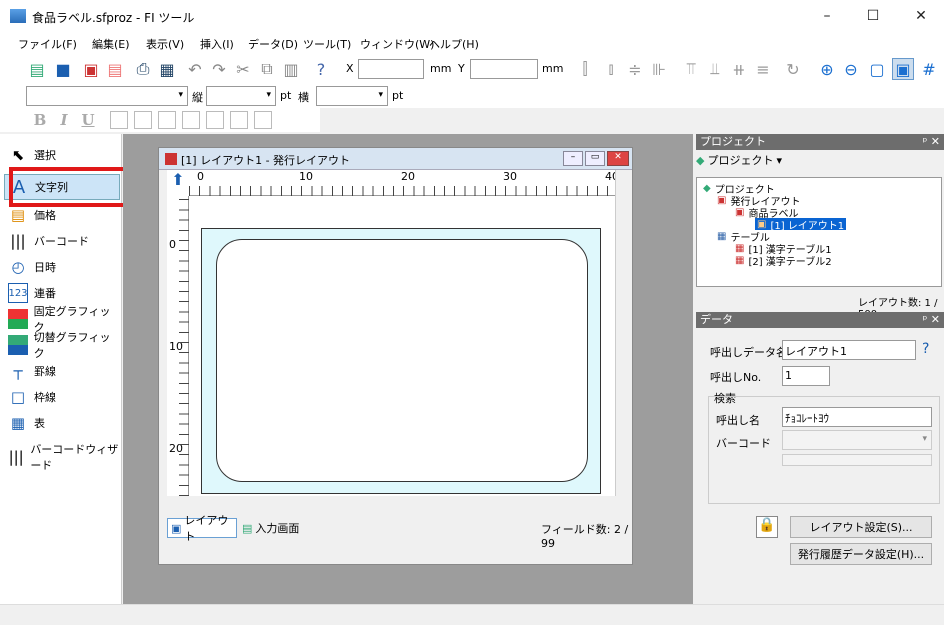 The width and height of the screenshot is (944, 625). I want to click on barcode-select: ▾, so click(857, 440).